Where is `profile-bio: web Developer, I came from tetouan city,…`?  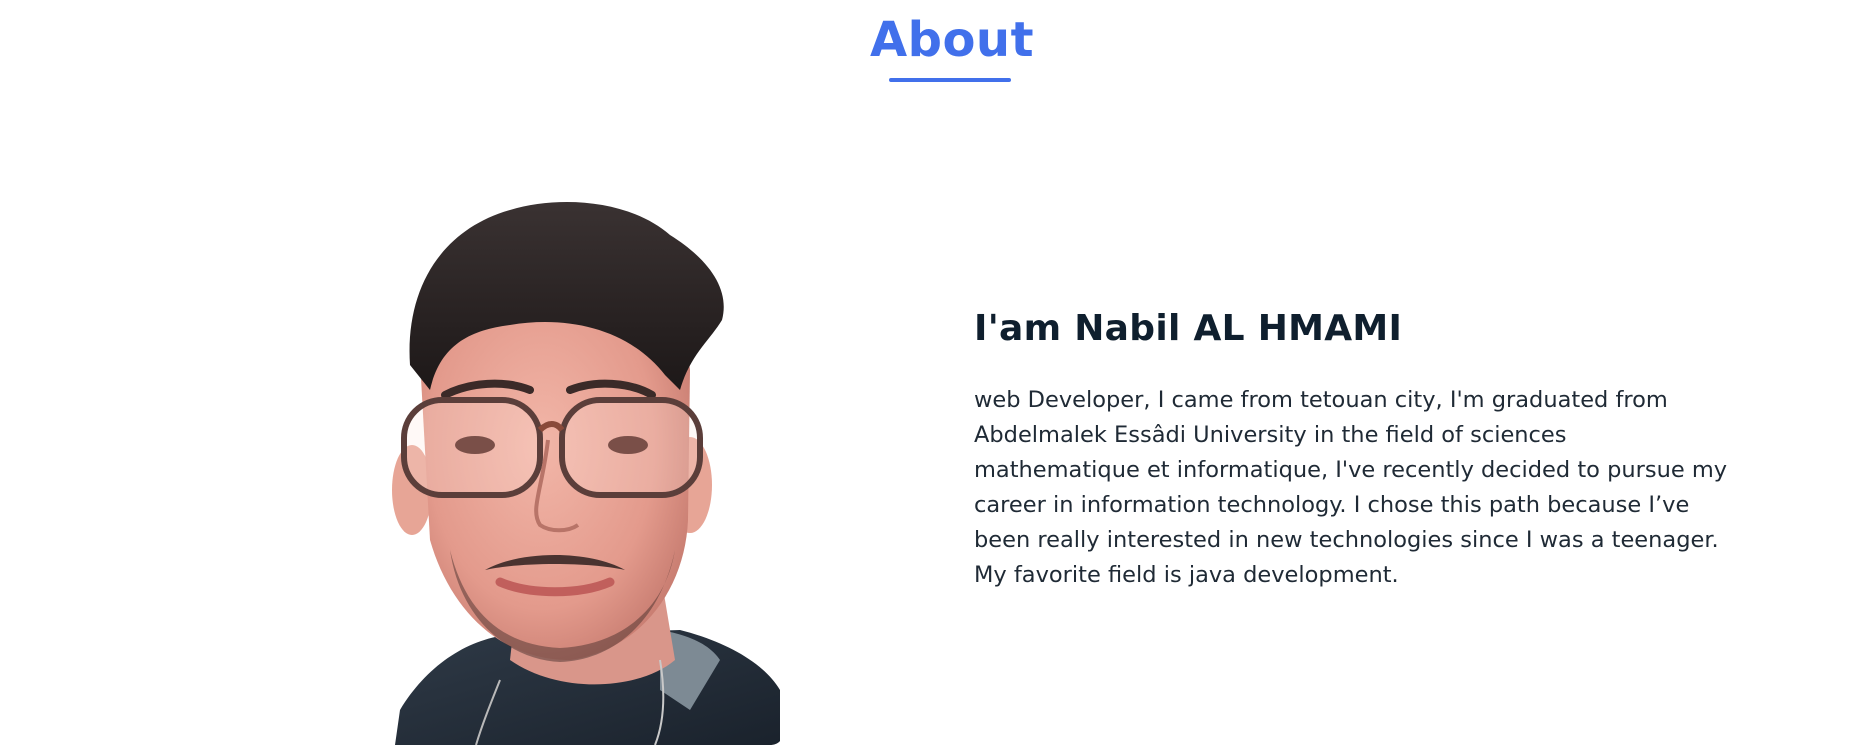 profile-bio: web Developer, I came from tetouan city,… is located at coordinates (1351, 487).